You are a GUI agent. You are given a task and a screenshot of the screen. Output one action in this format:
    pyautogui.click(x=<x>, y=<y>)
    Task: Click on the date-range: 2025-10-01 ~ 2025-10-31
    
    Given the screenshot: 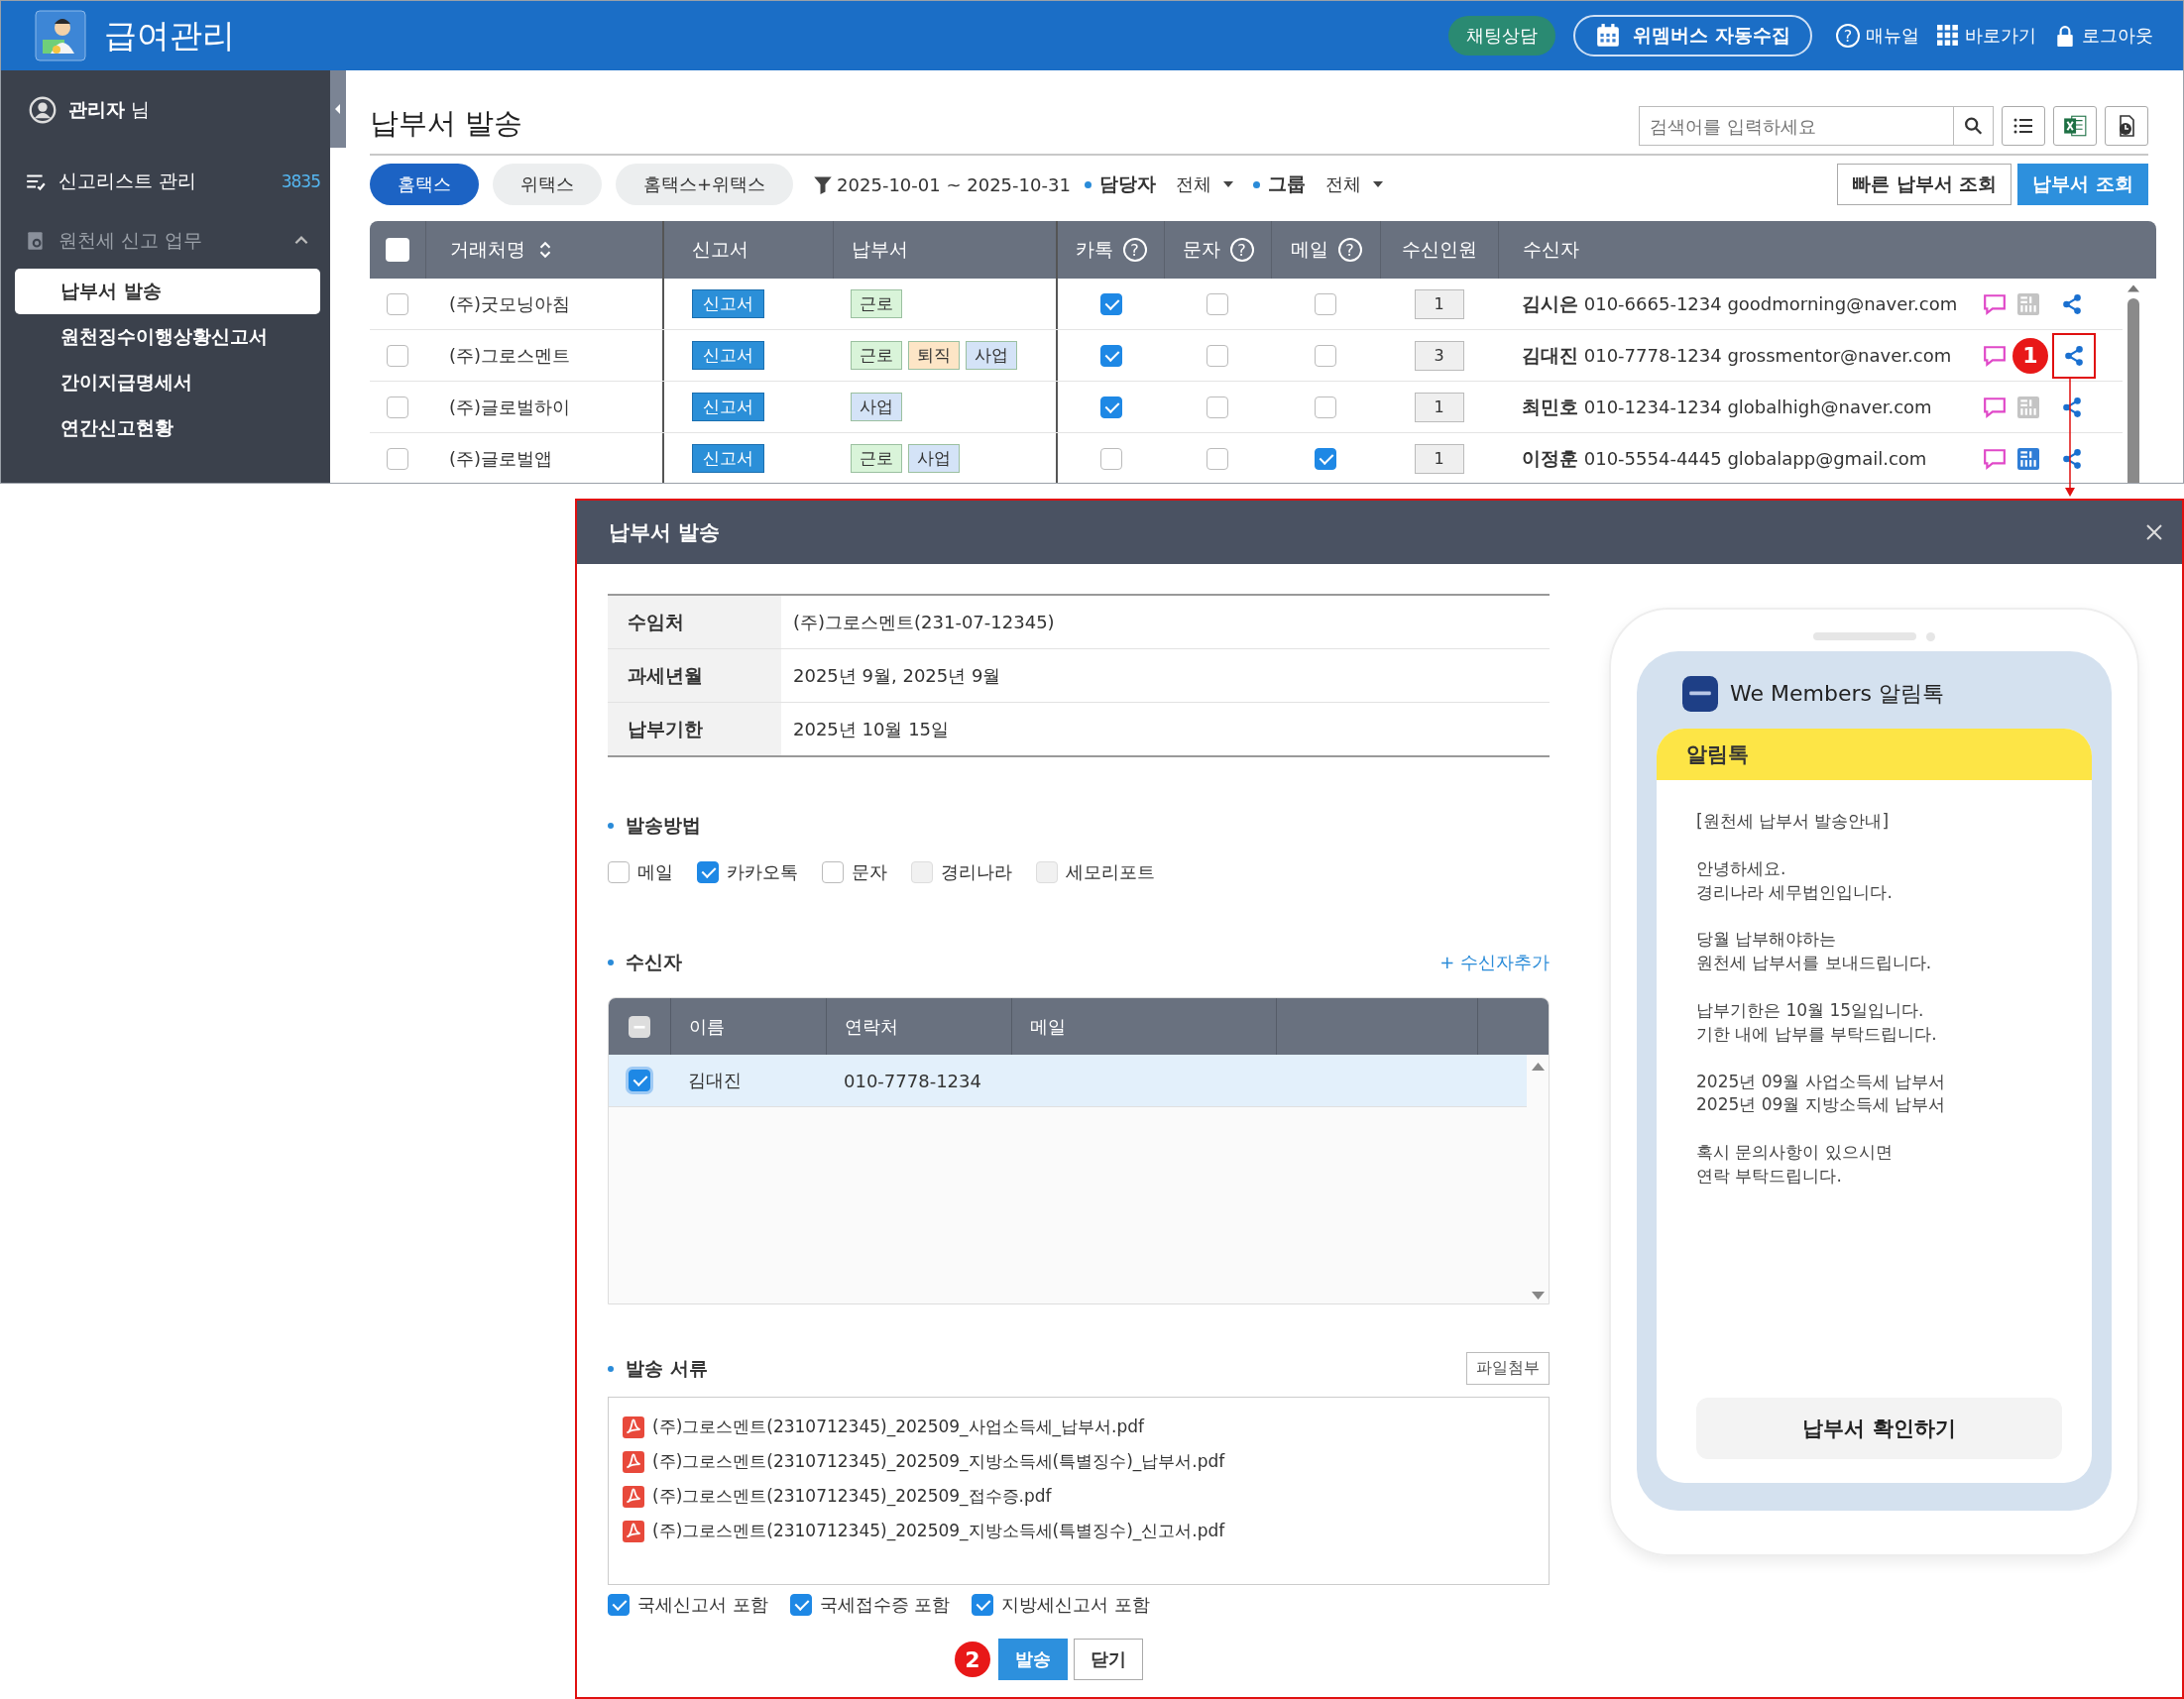 What is the action you would take?
    pyautogui.click(x=954, y=184)
    